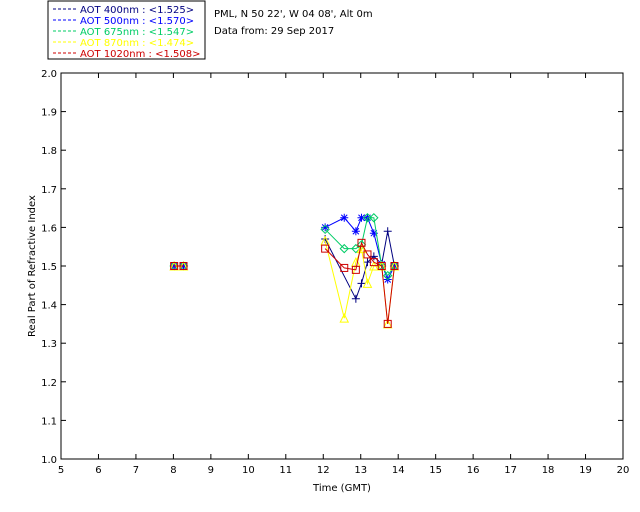 This screenshot has width=640, height=512. I want to click on y-tick-label: 2.0, so click(49, 74).